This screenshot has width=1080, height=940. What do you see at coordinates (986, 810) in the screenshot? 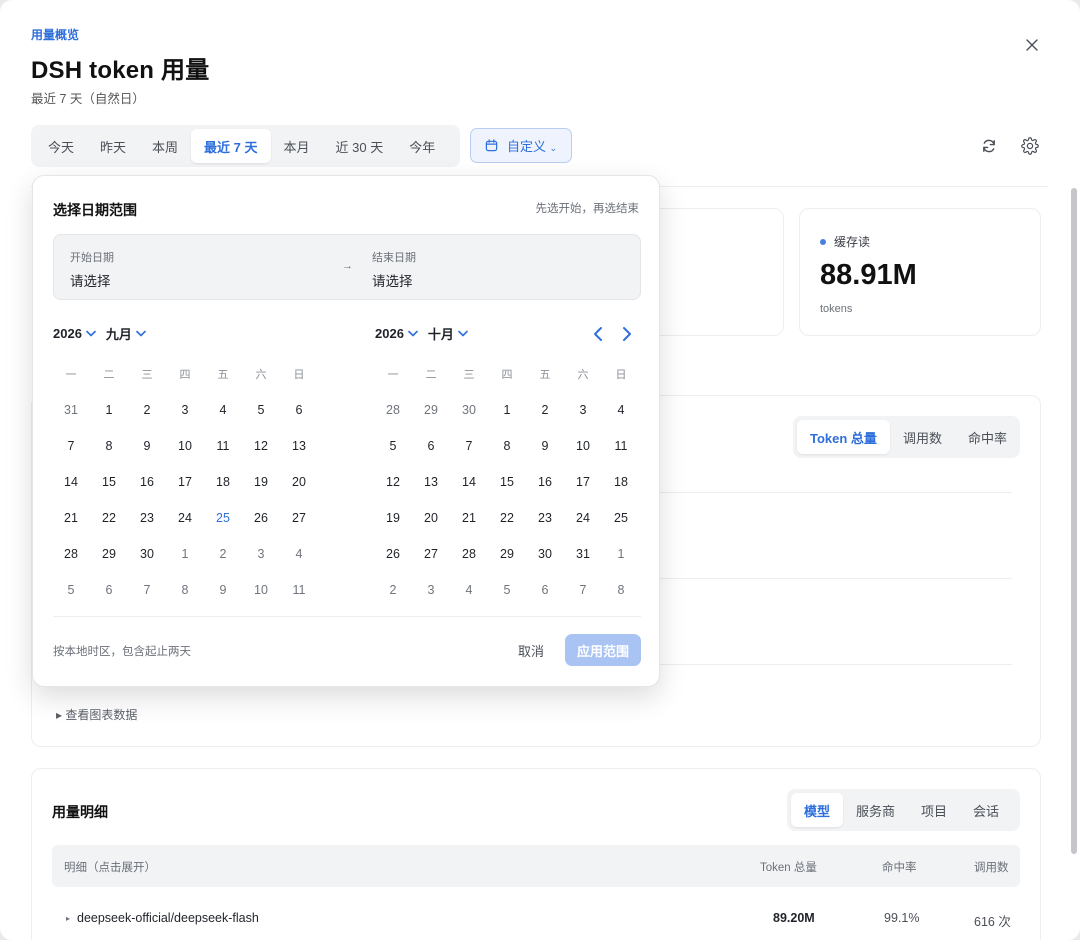
I see `tab-session: 会话` at bounding box center [986, 810].